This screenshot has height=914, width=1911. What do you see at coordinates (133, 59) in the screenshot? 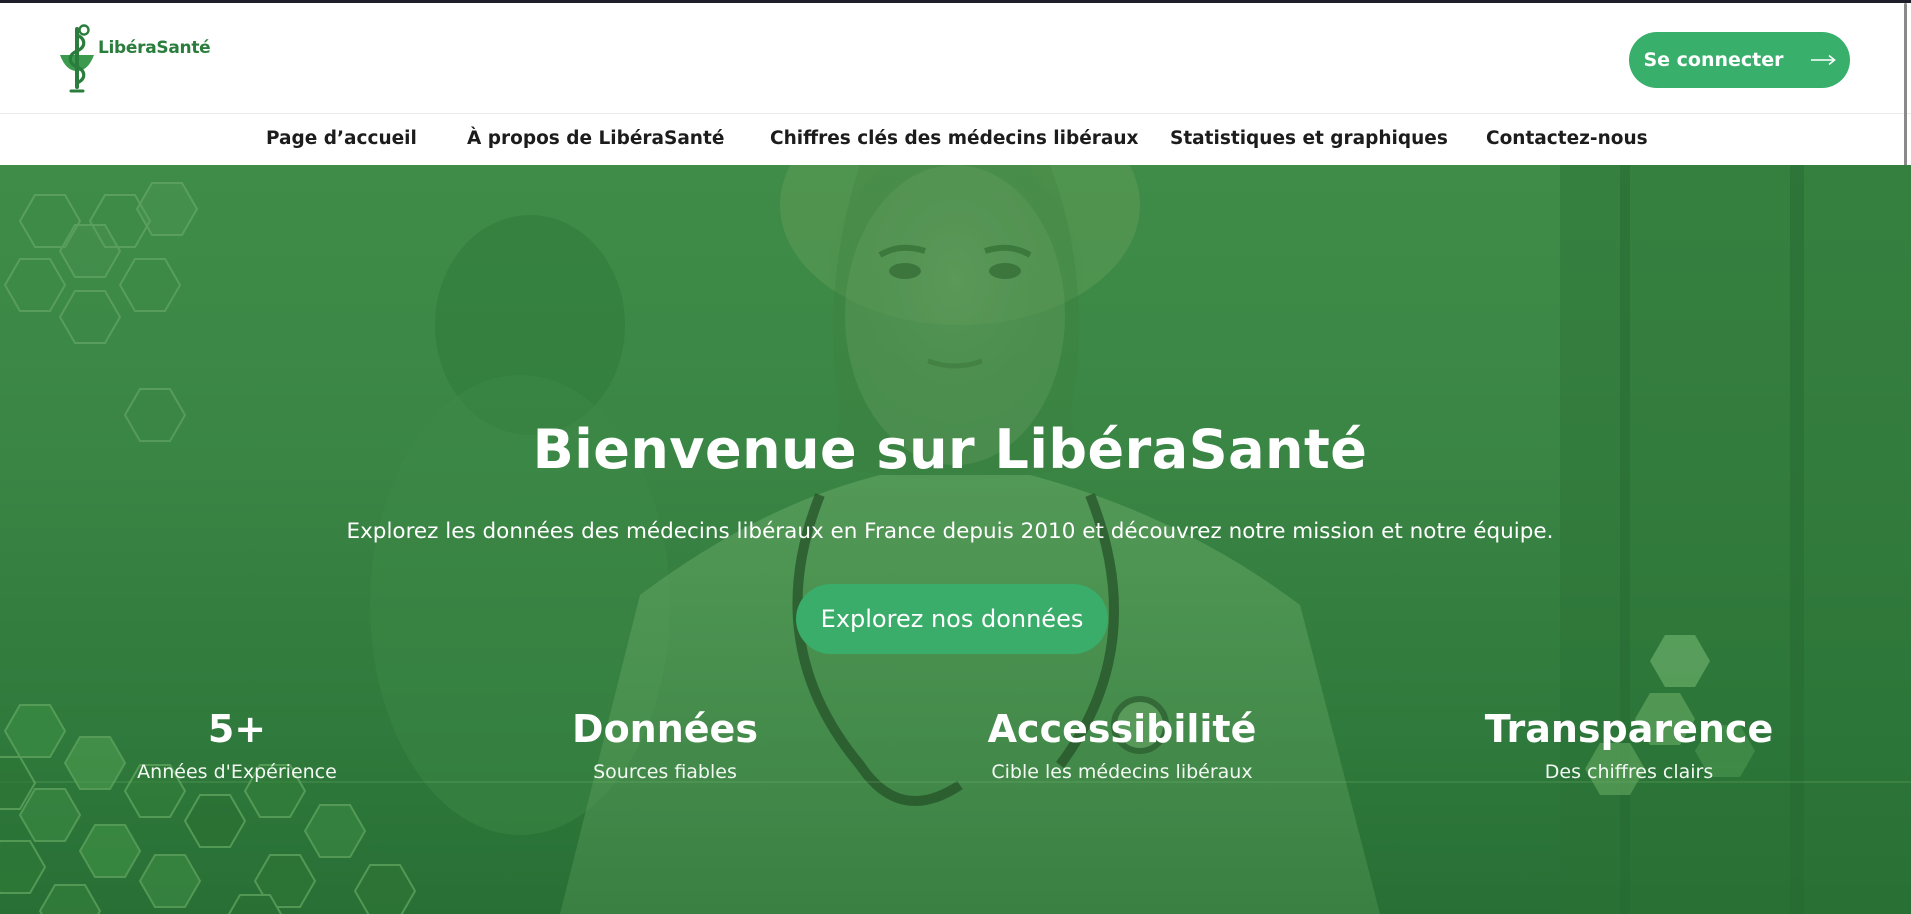
I see `brand-logo: LibéraSanté` at bounding box center [133, 59].